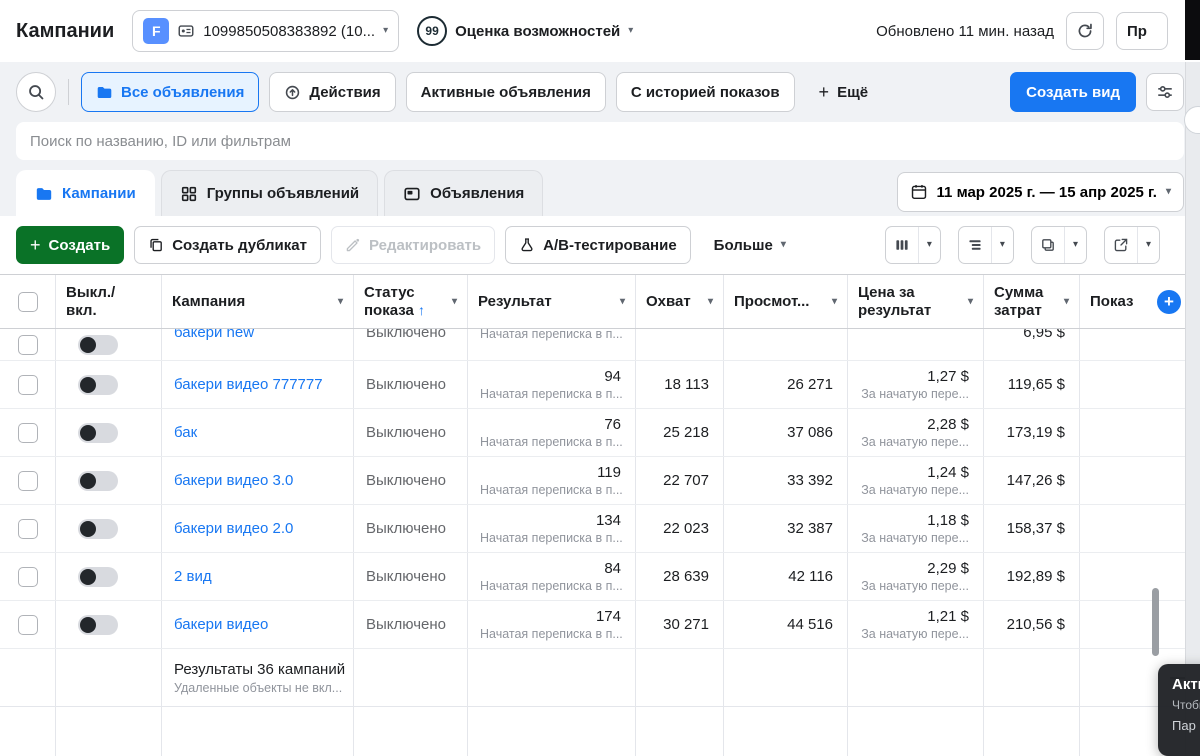 This screenshot has width=1200, height=756. What do you see at coordinates (680, 301) in the screenshot?
I see `col-reach: Охват ▾` at bounding box center [680, 301].